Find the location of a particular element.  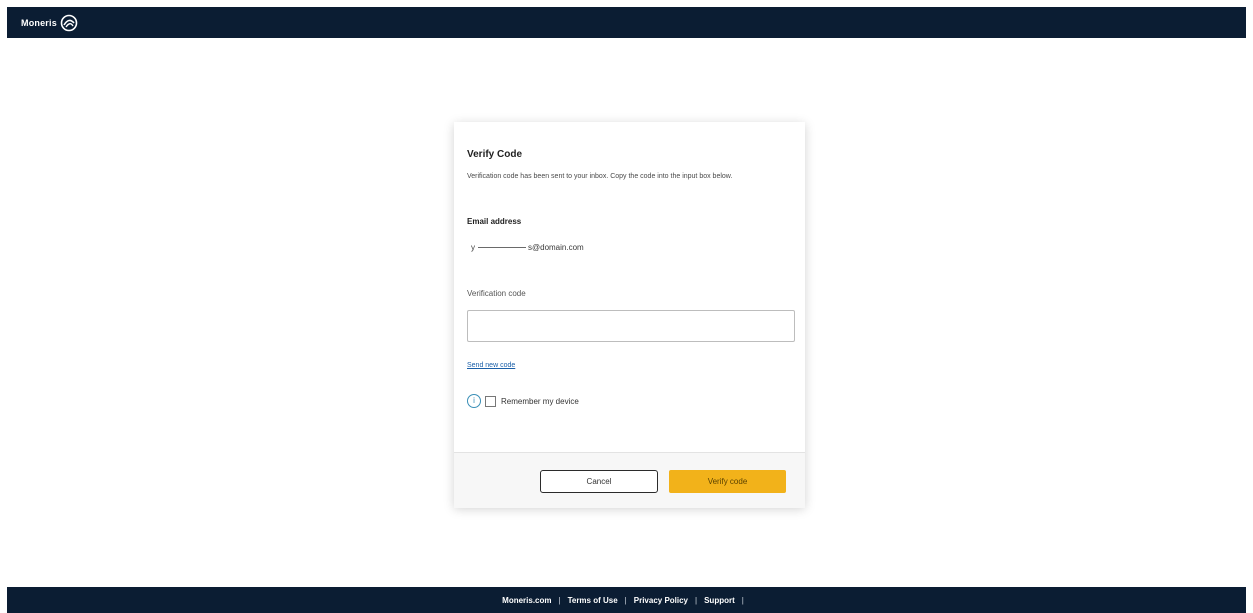

brand-name: Moneris is located at coordinates (39, 23).